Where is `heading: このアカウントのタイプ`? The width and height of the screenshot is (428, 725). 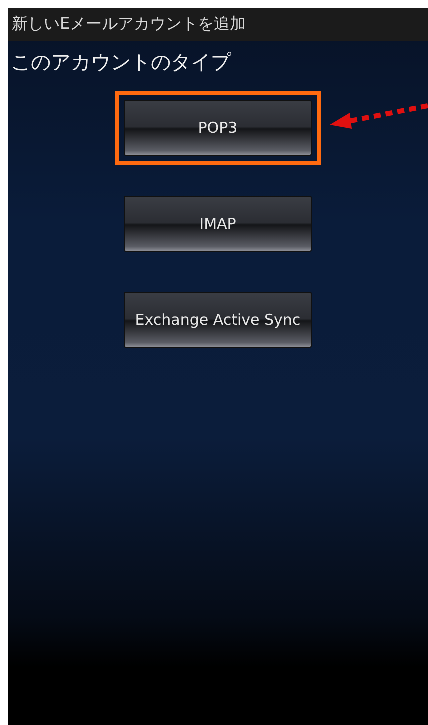 heading: このアカウントのタイプ is located at coordinates (121, 62).